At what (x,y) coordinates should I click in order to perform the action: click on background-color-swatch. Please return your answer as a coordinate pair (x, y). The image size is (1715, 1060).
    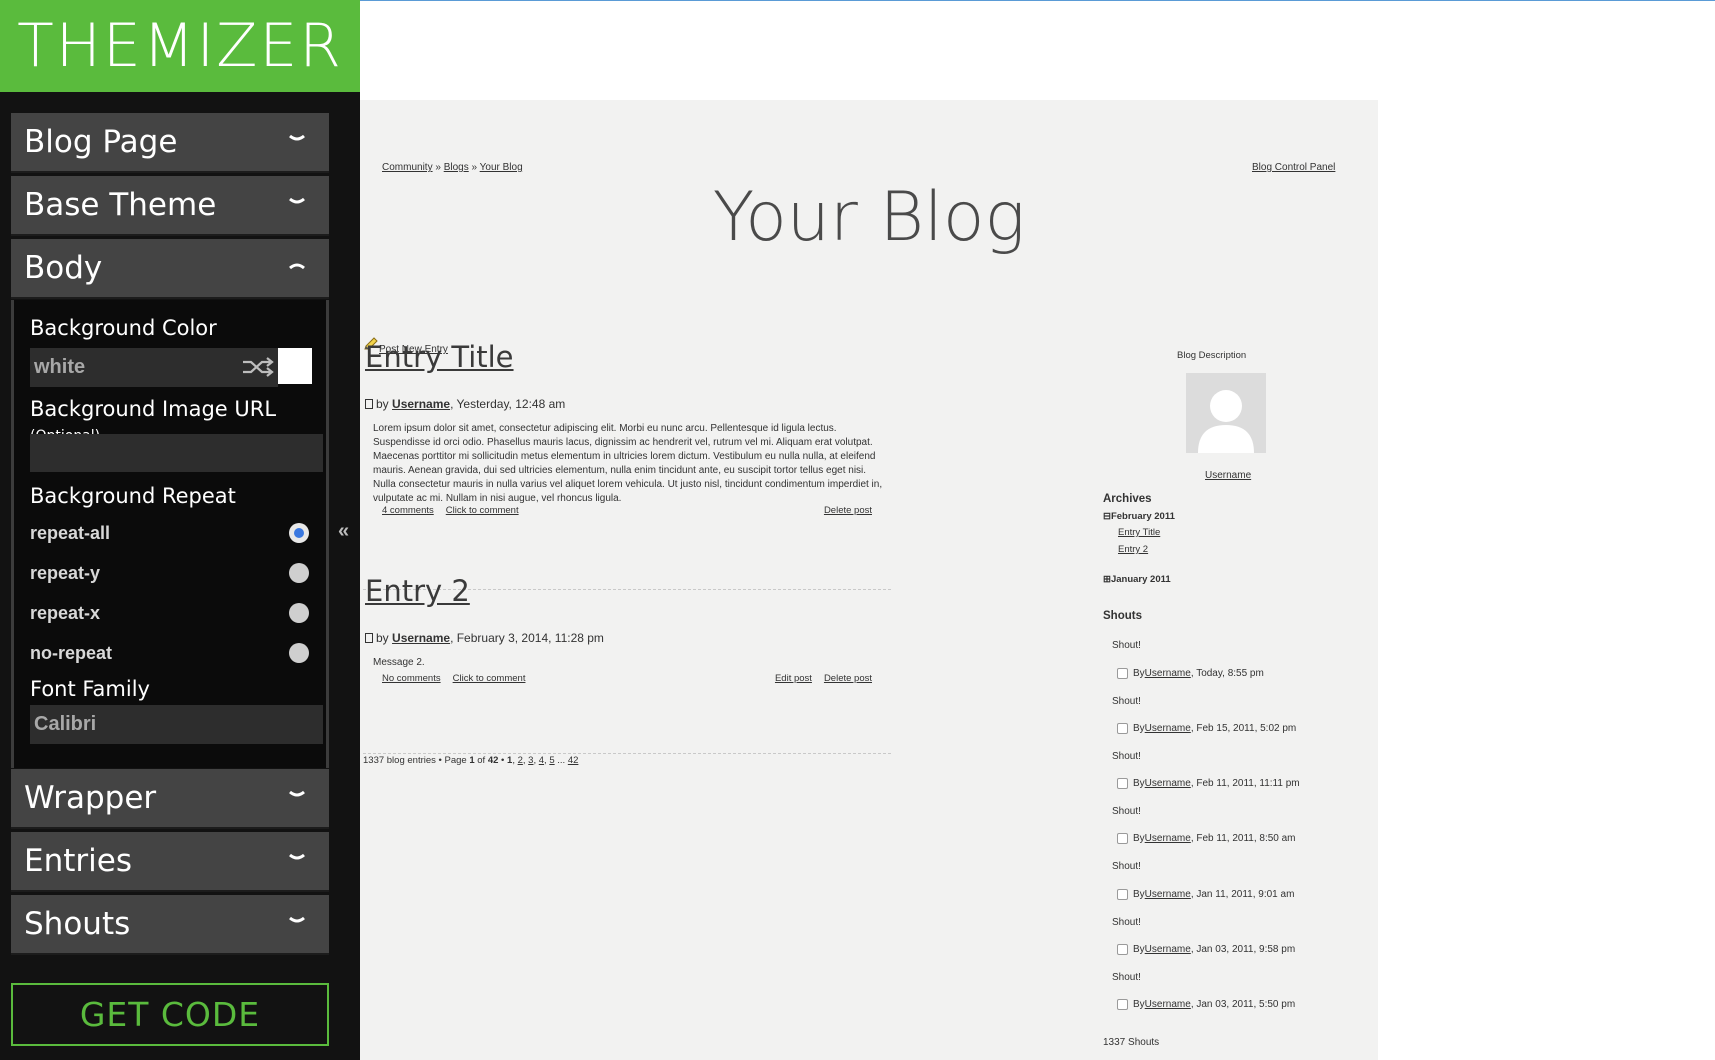
    Looking at the image, I should click on (295, 366).